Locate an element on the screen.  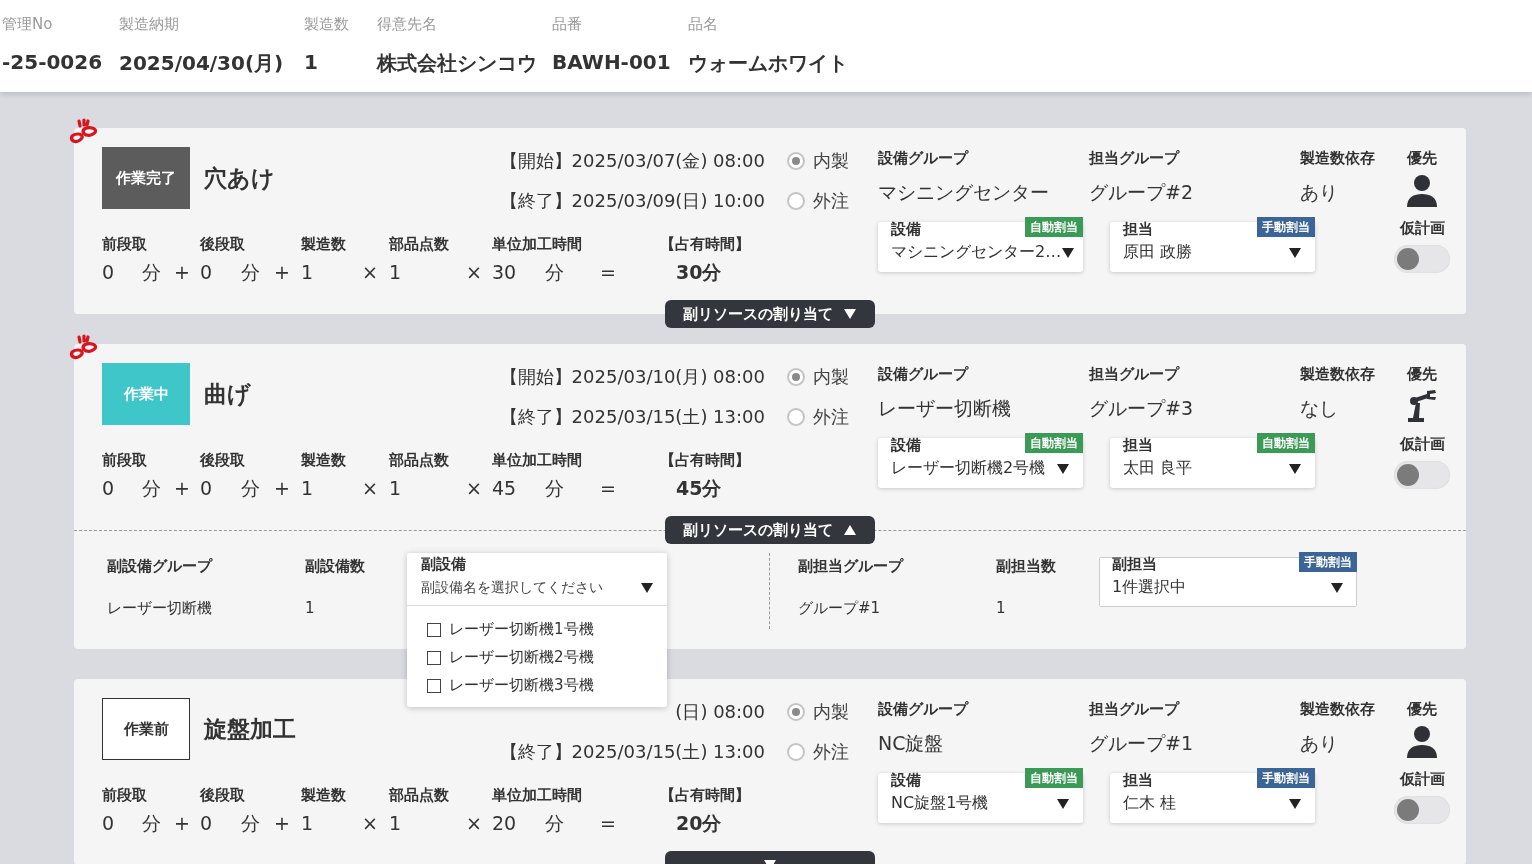
option-label: レーザー切断機1号機 is located at coordinates (521, 629).